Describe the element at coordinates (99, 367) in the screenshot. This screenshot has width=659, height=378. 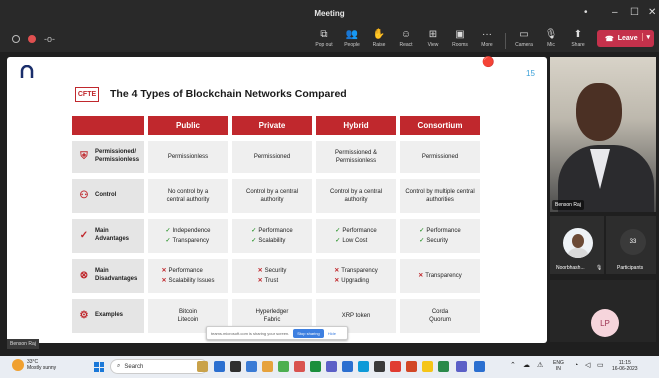
I see `windows-start-icon` at that location.